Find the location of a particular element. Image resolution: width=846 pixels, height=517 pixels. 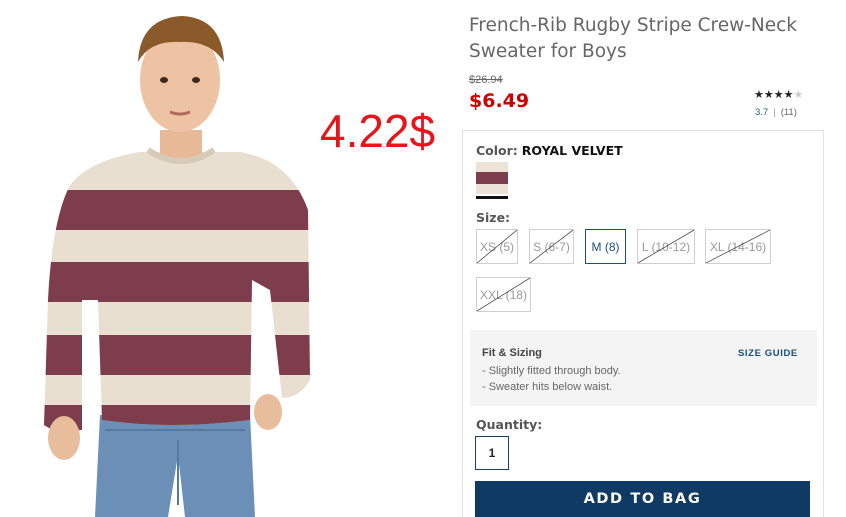

quantity-input: 1 is located at coordinates (492, 453).